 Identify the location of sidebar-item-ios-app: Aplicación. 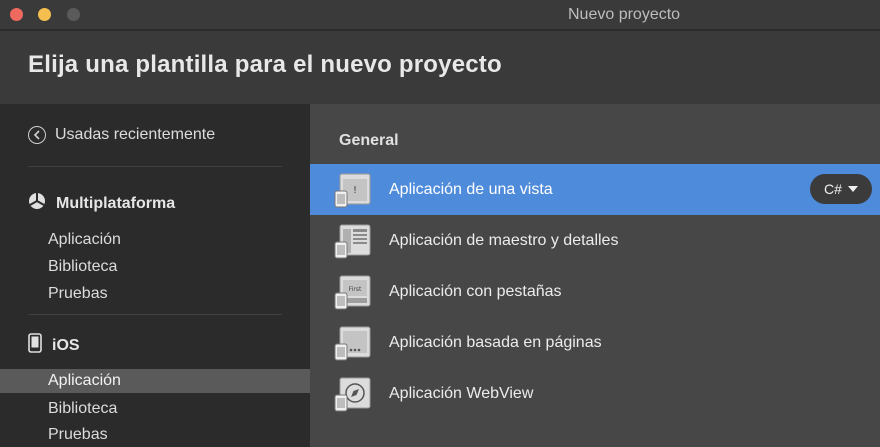
(155, 381).